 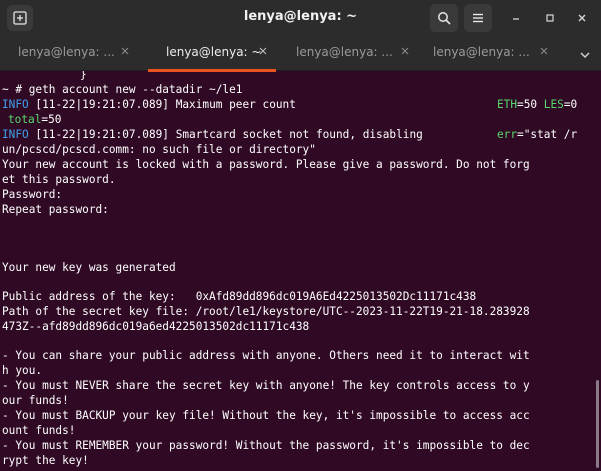 I want to click on maximize-icon, so click(x=550, y=18).